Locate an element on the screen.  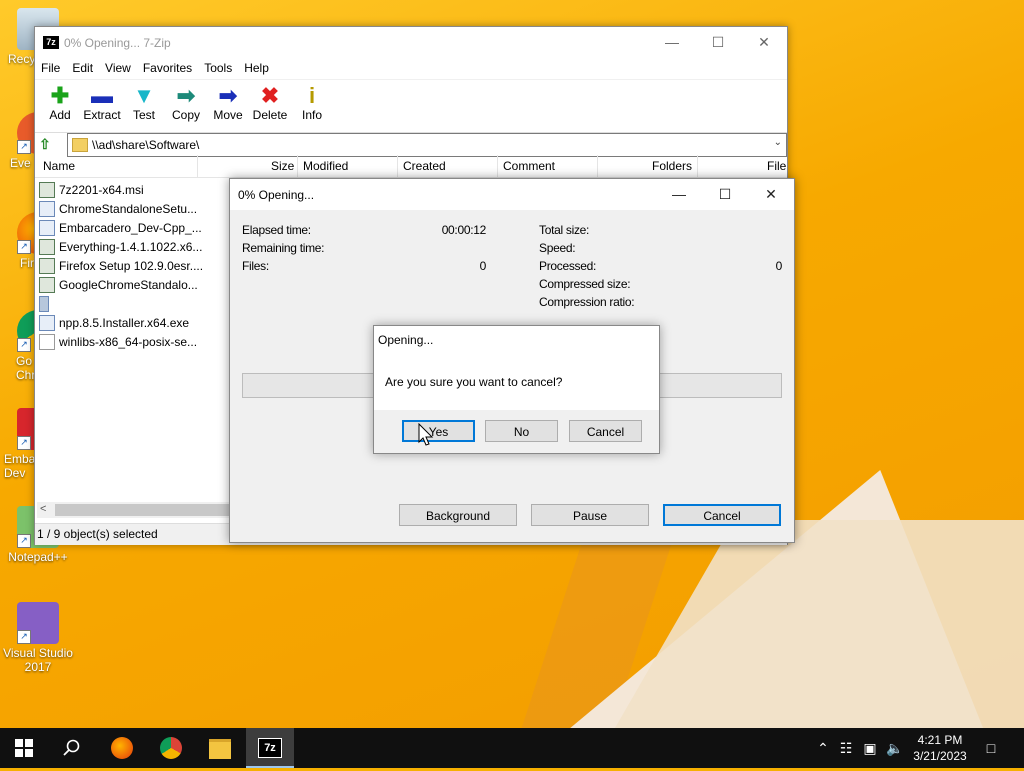
menu-help: Help is located at coordinates (256, 69).